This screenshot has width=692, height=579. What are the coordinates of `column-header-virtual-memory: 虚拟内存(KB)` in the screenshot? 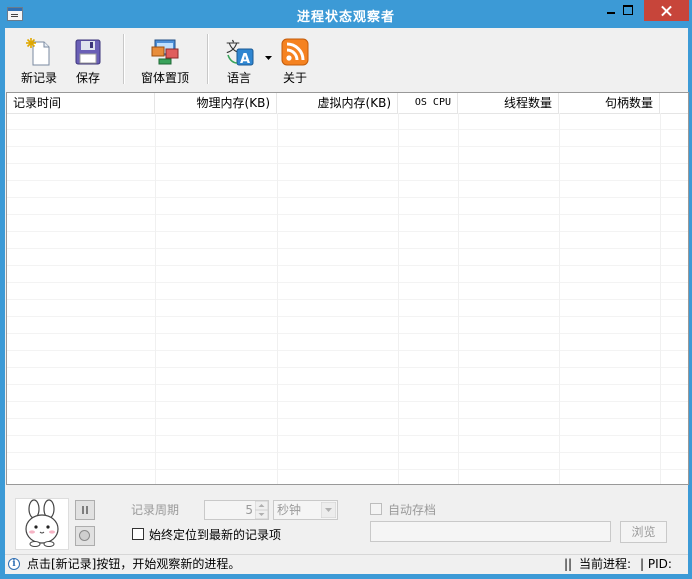 It's located at (337, 103).